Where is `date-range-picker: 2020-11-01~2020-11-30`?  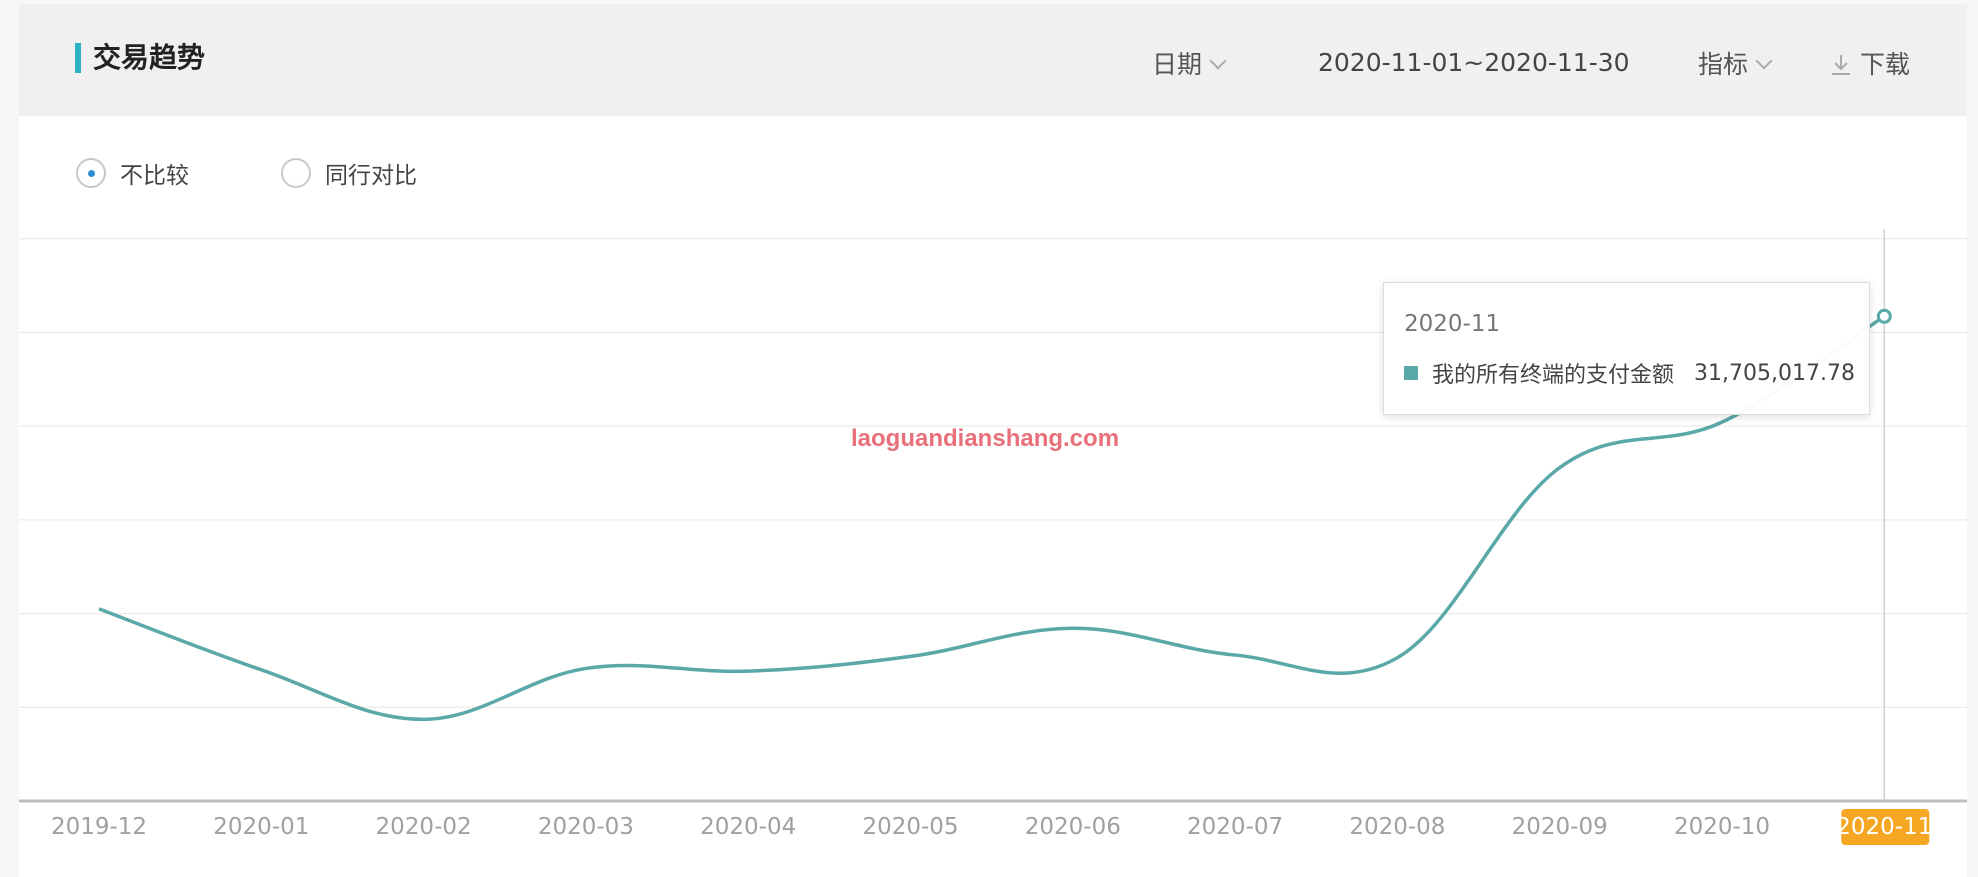 date-range-picker: 2020-11-01~2020-11-30 is located at coordinates (1474, 63).